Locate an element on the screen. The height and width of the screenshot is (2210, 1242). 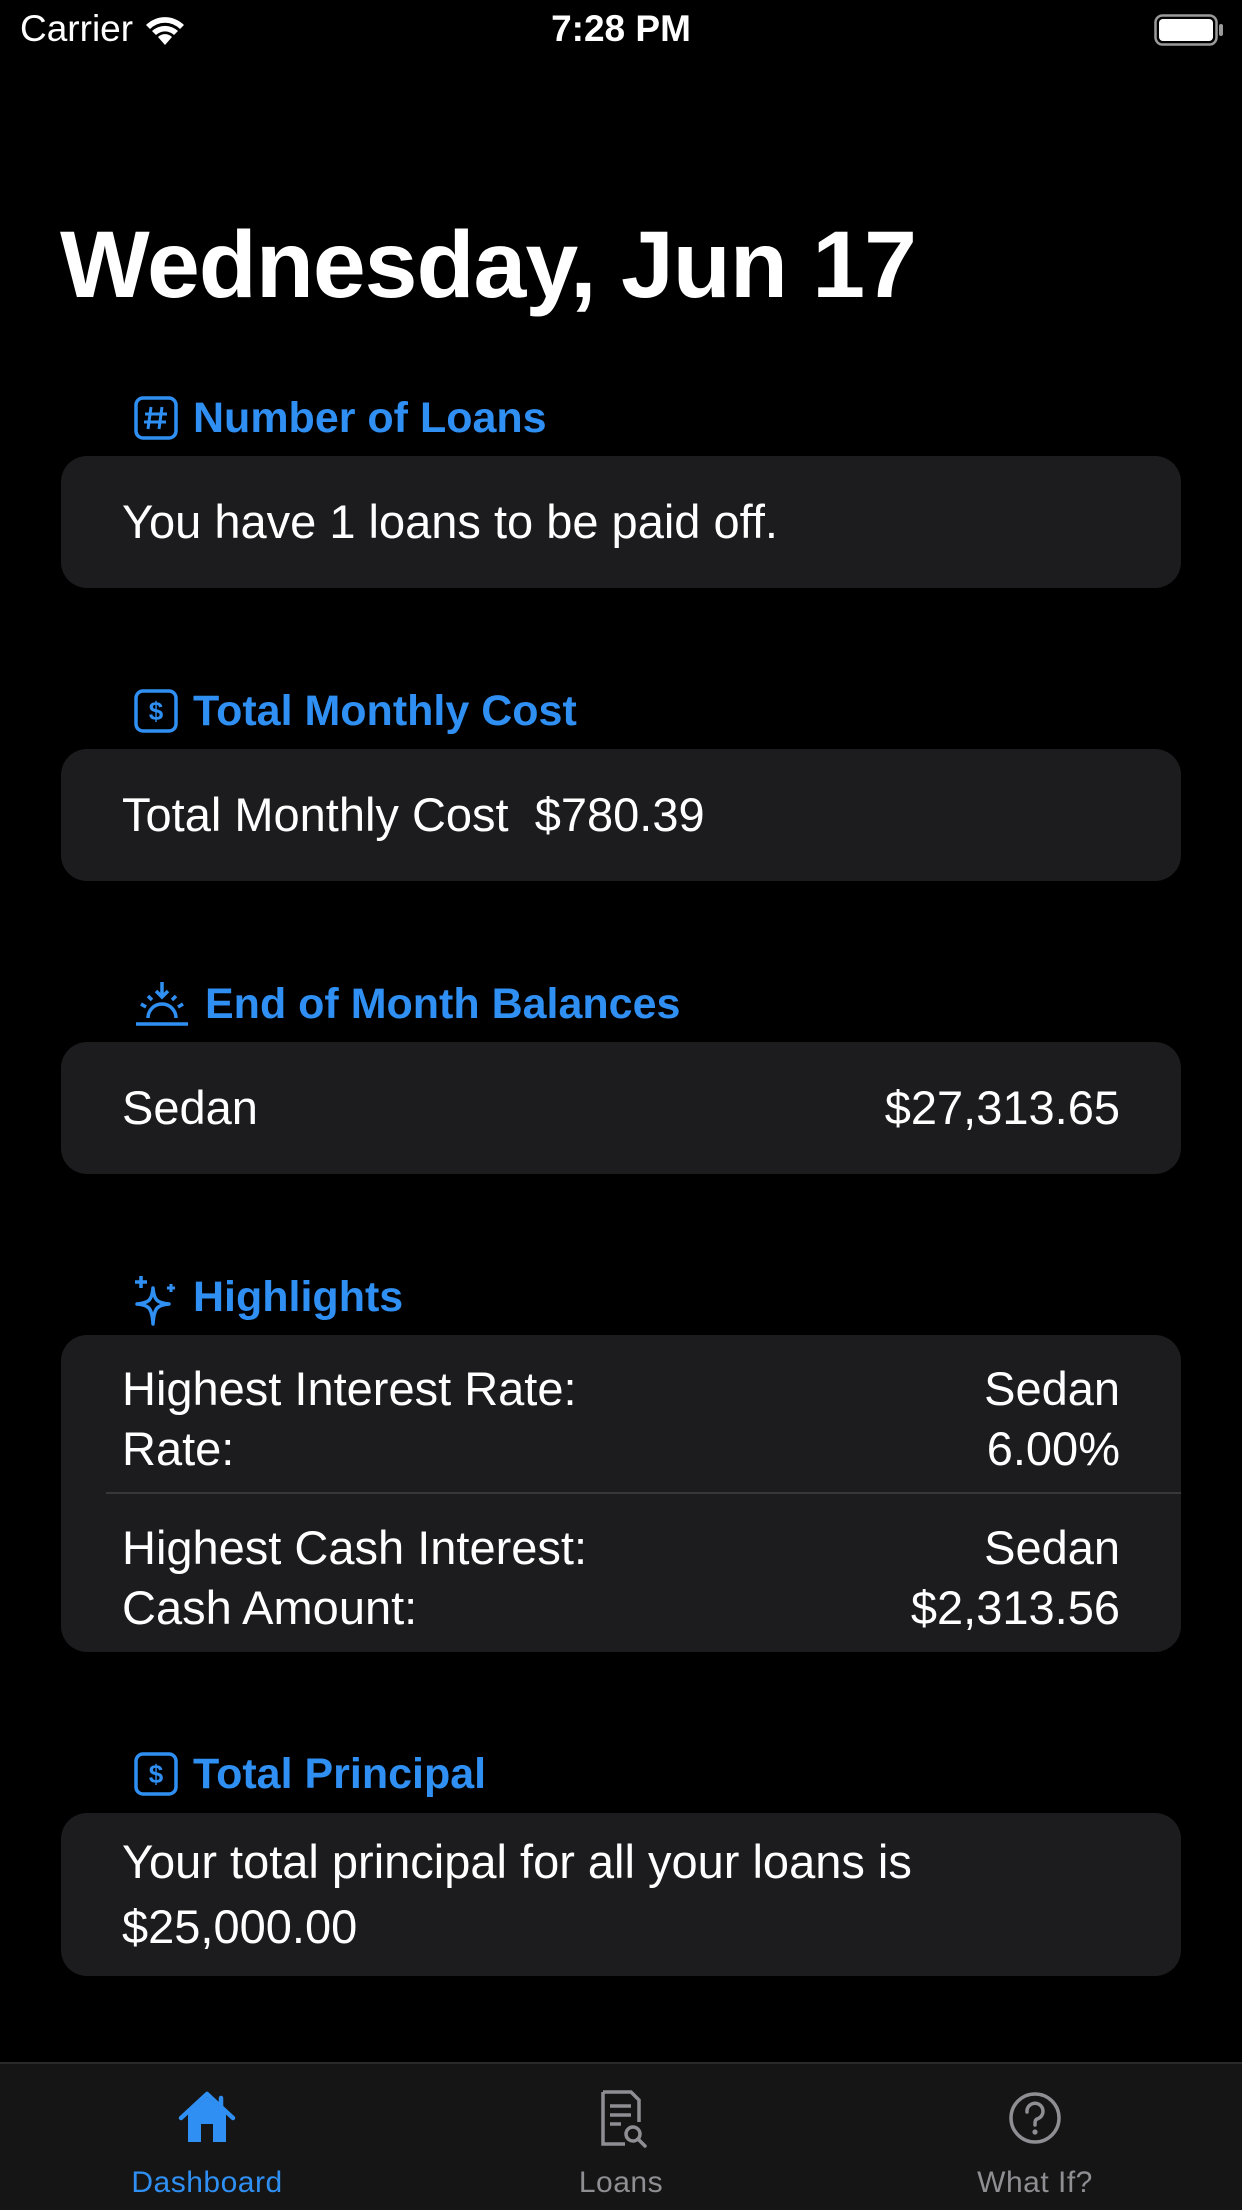
section-header-total-monthly-cost: $ Total Monthly Cost is located at coordinates (355, 711).